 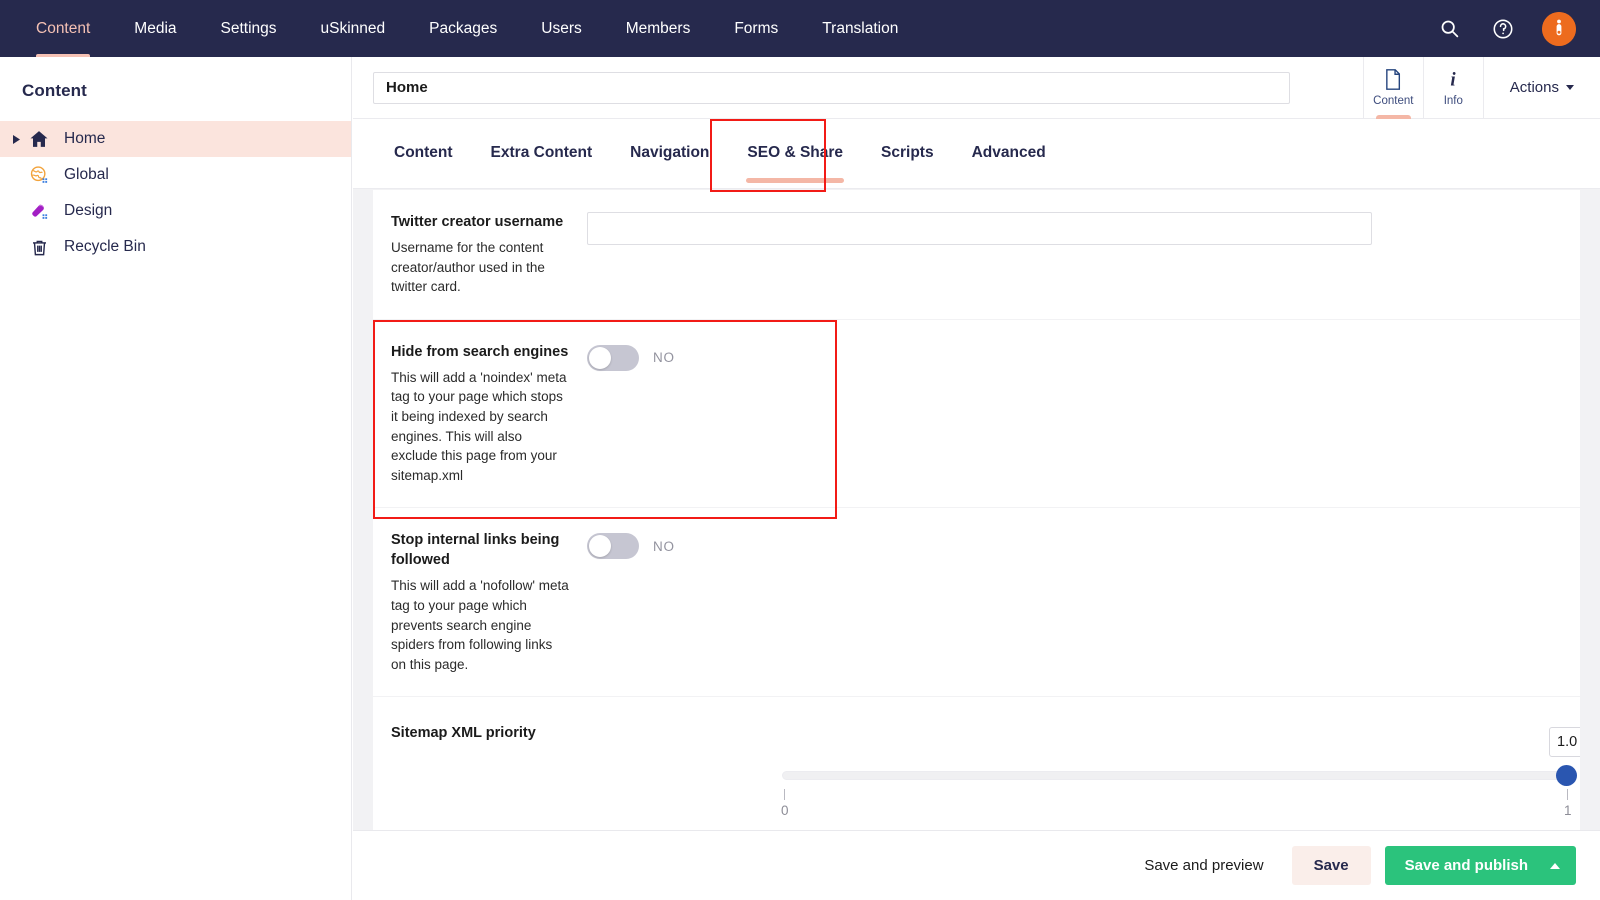 I want to click on user-avatar, so click(x=1559, y=28).